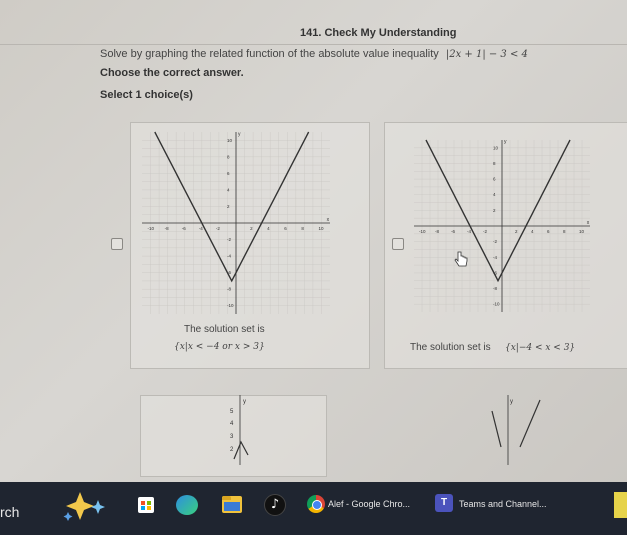 Image resolution: width=627 pixels, height=535 pixels. What do you see at coordinates (444, 503) in the screenshot?
I see `teams-icon: T` at bounding box center [444, 503].